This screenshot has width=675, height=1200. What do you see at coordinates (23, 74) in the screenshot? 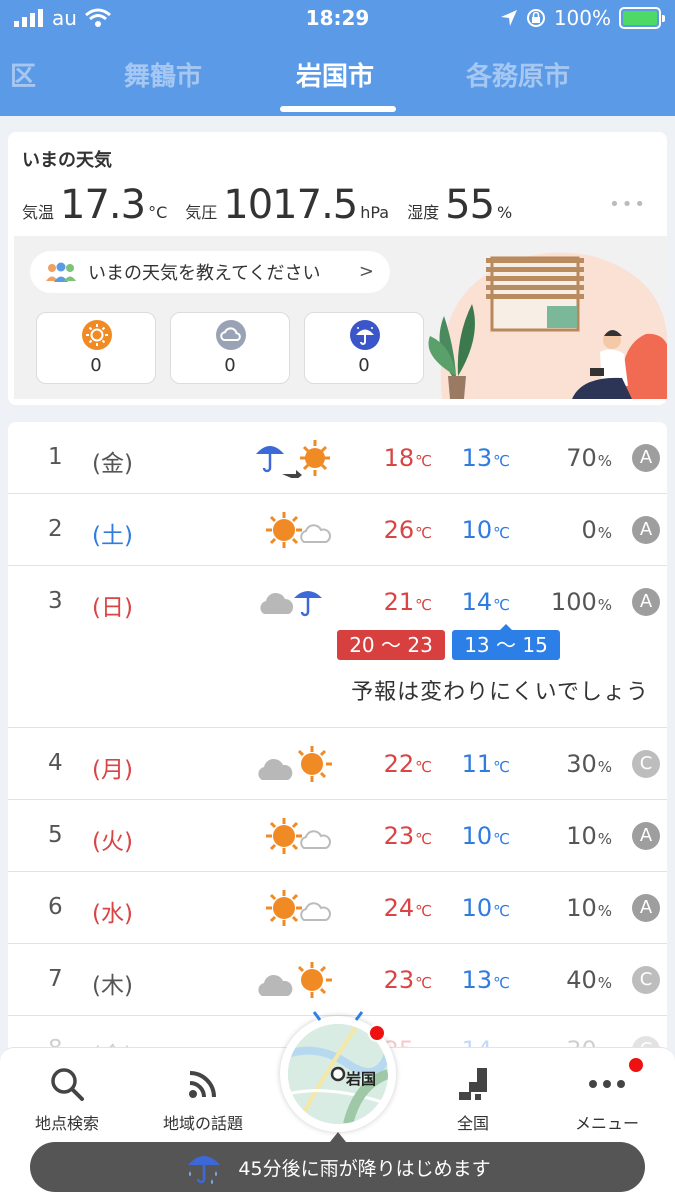
I see `tab-city-prev: 区` at bounding box center [23, 74].